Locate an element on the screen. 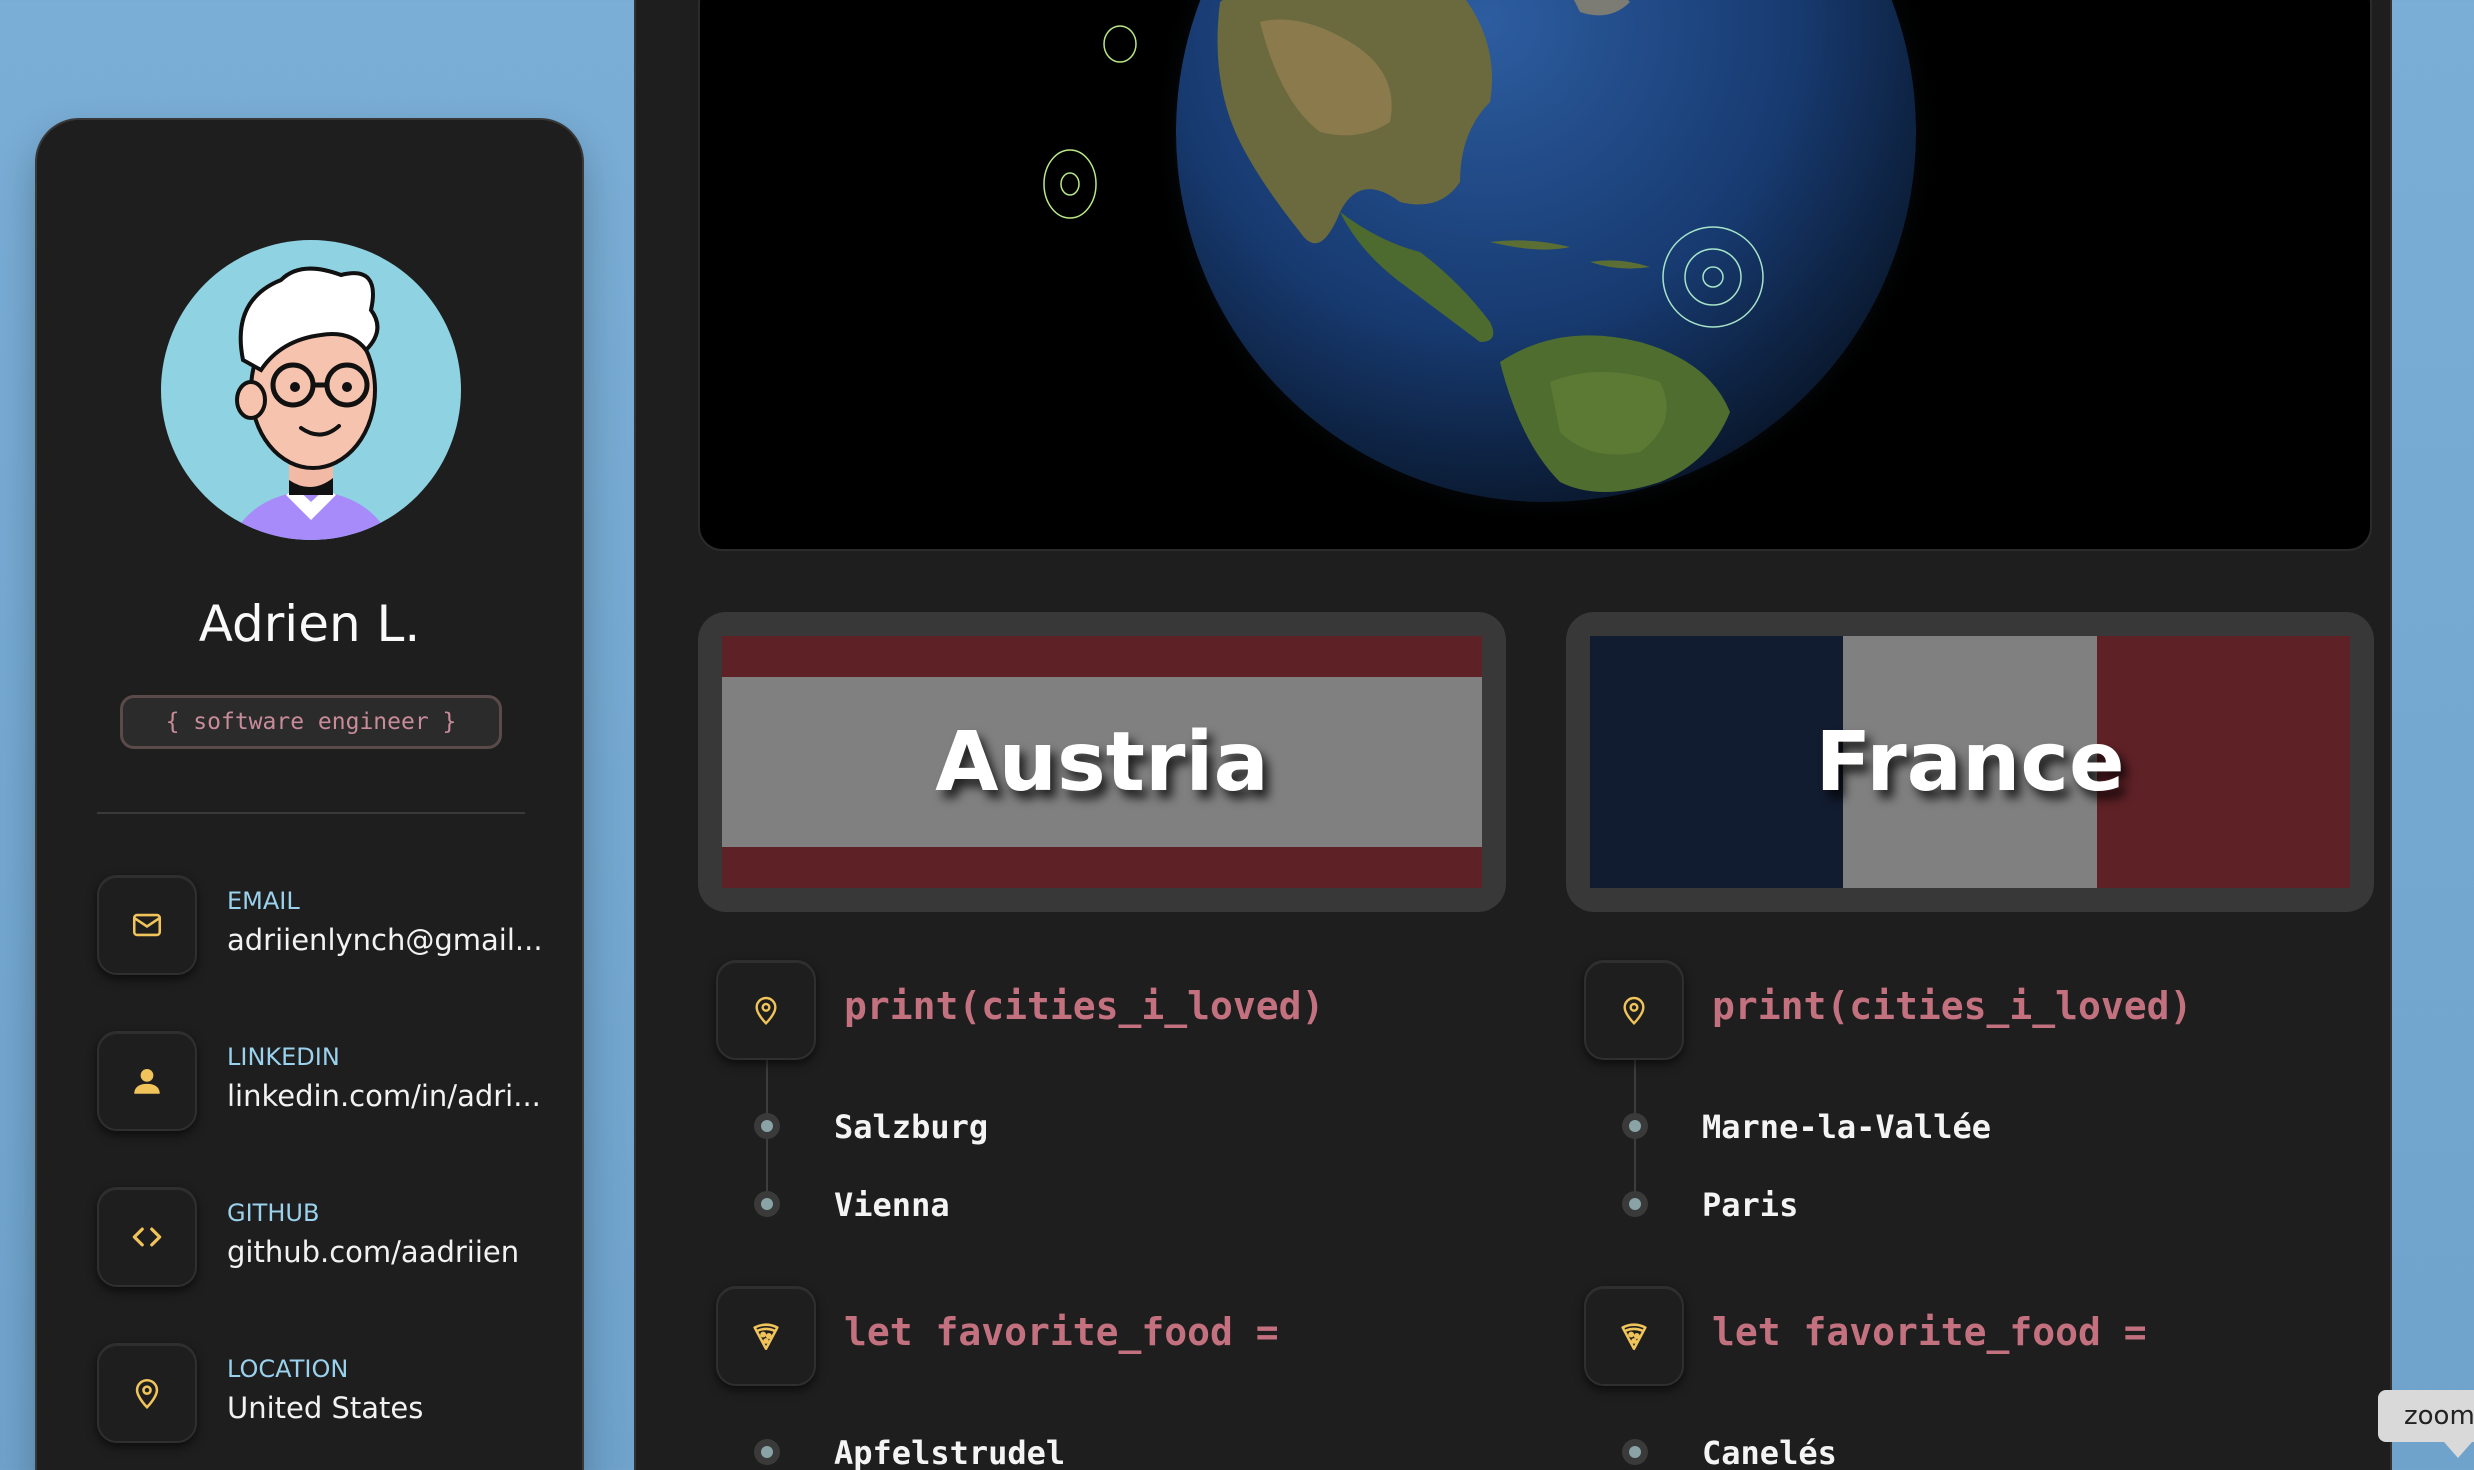 This screenshot has width=2474, height=1470. cities-section-france: print(cities_i_loved) is located at coordinates (1934, 1010).